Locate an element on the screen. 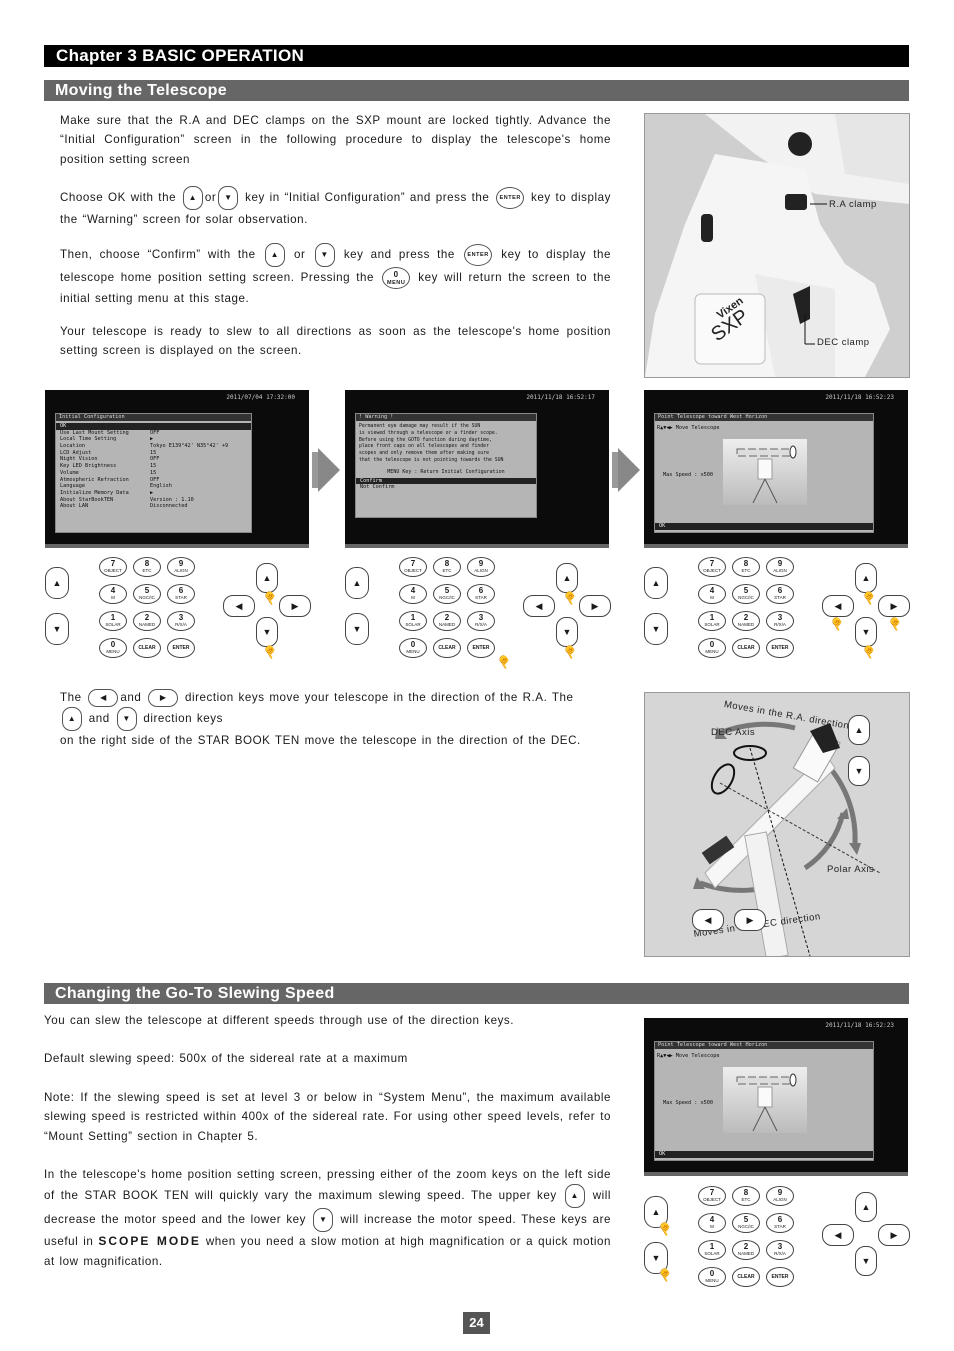  key-sublabel: NGC/IC is located at coordinates (746, 1226).